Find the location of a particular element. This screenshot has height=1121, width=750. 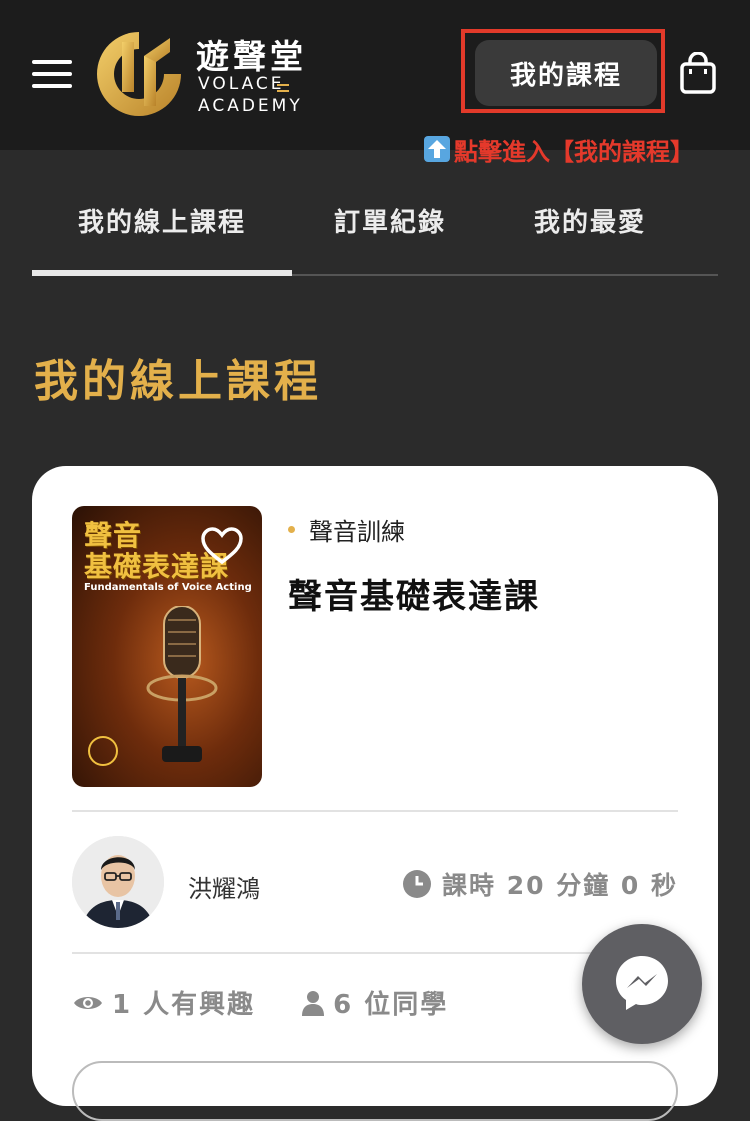

messenger-chat-button is located at coordinates (642, 984).